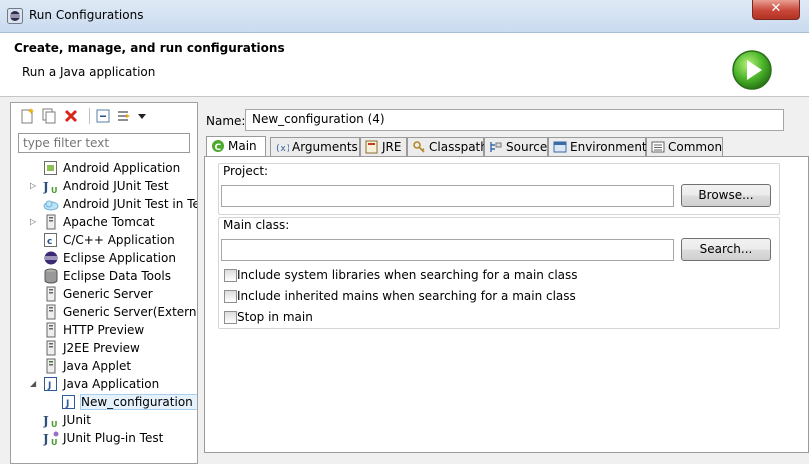 This screenshot has width=809, height=464. I want to click on main-tab-icon: C, so click(218, 146).